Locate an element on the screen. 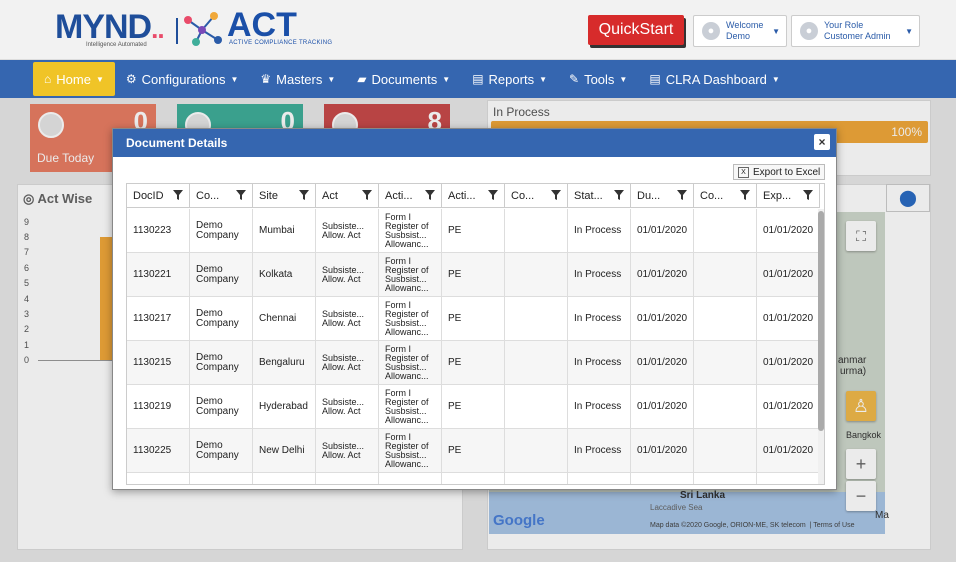  user-avatar-icon: ● is located at coordinates (711, 31).